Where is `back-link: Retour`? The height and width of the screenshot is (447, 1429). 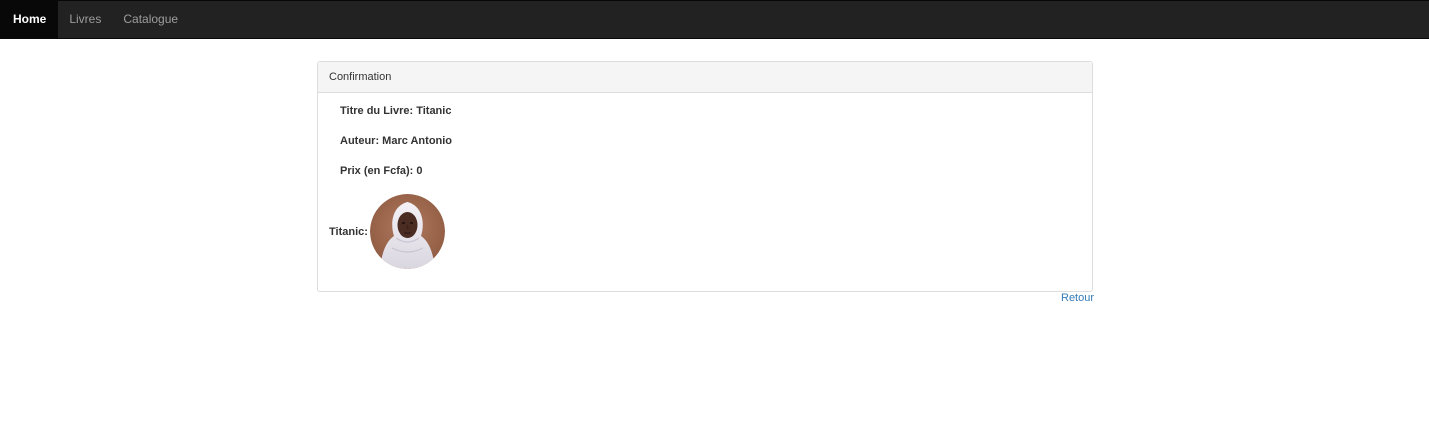
back-link: Retour is located at coordinates (1077, 298).